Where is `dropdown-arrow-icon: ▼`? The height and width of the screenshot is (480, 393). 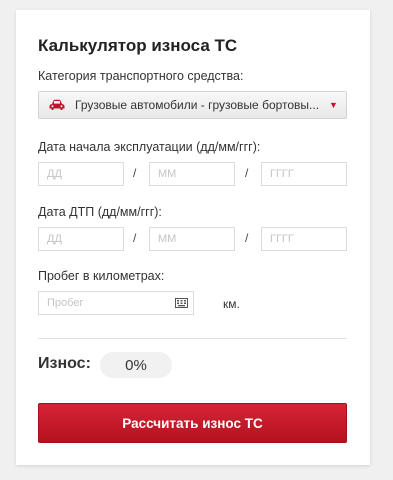 dropdown-arrow-icon: ▼ is located at coordinates (333, 105).